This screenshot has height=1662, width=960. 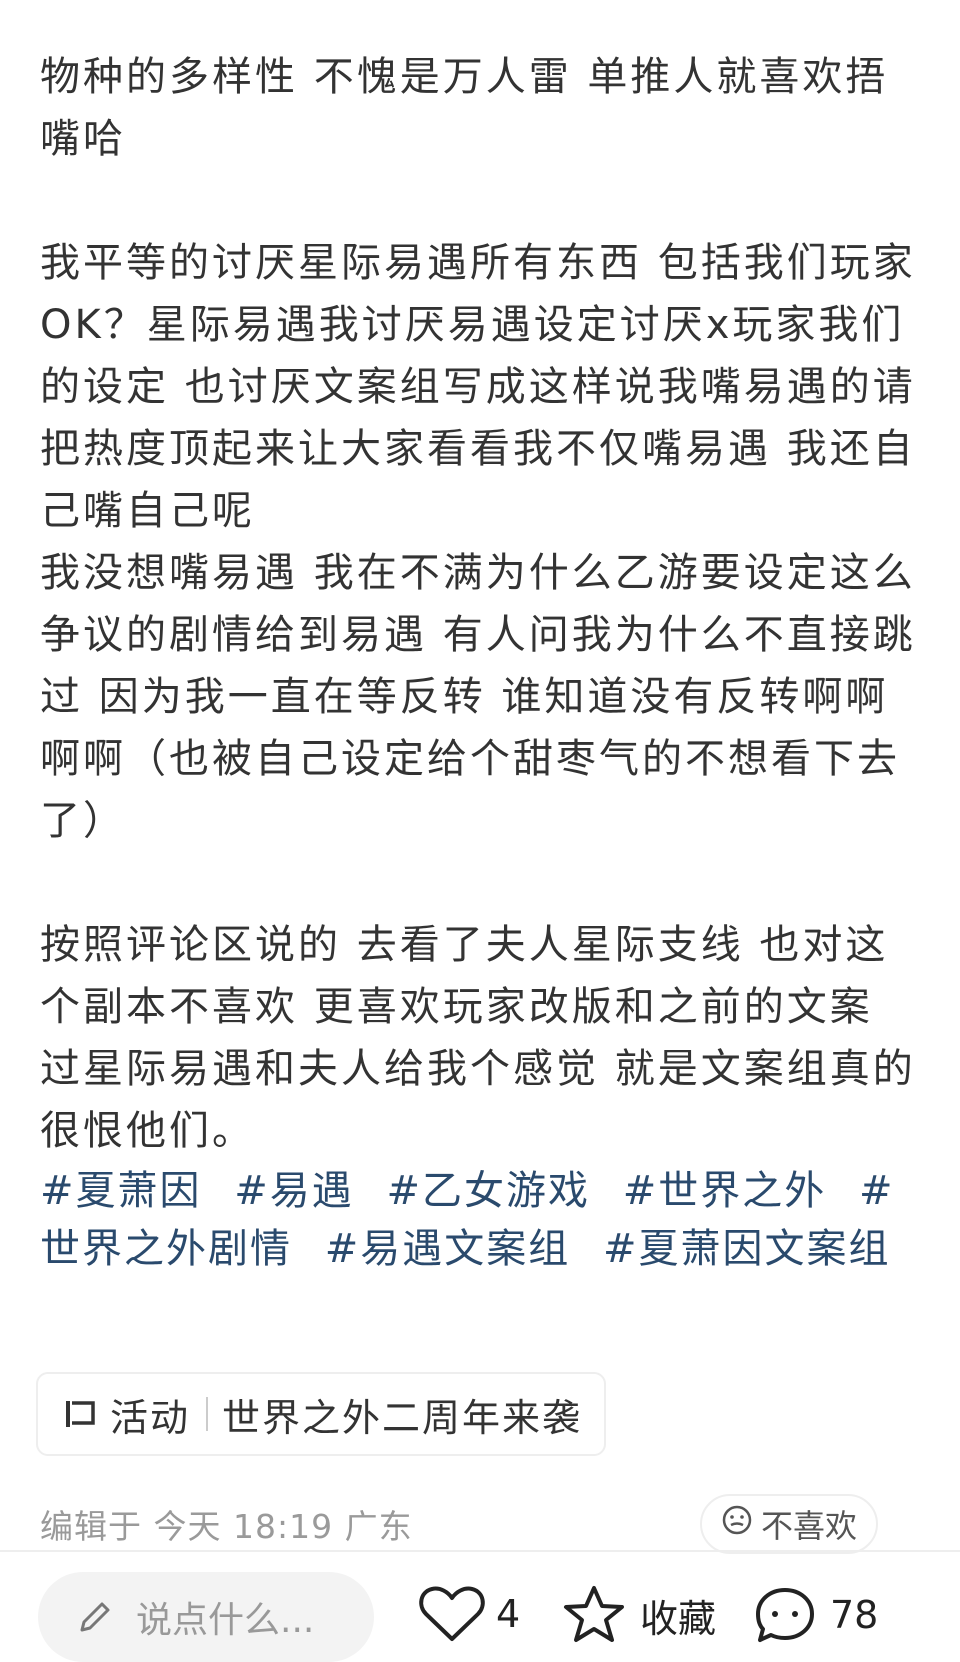 What do you see at coordinates (488, 1191) in the screenshot?
I see `hashtag: #乙女游戏` at bounding box center [488, 1191].